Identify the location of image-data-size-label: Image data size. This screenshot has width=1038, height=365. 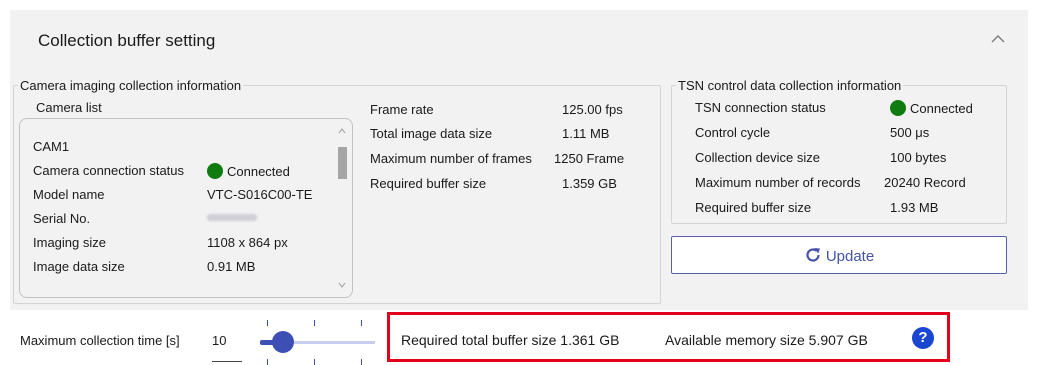
(79, 266).